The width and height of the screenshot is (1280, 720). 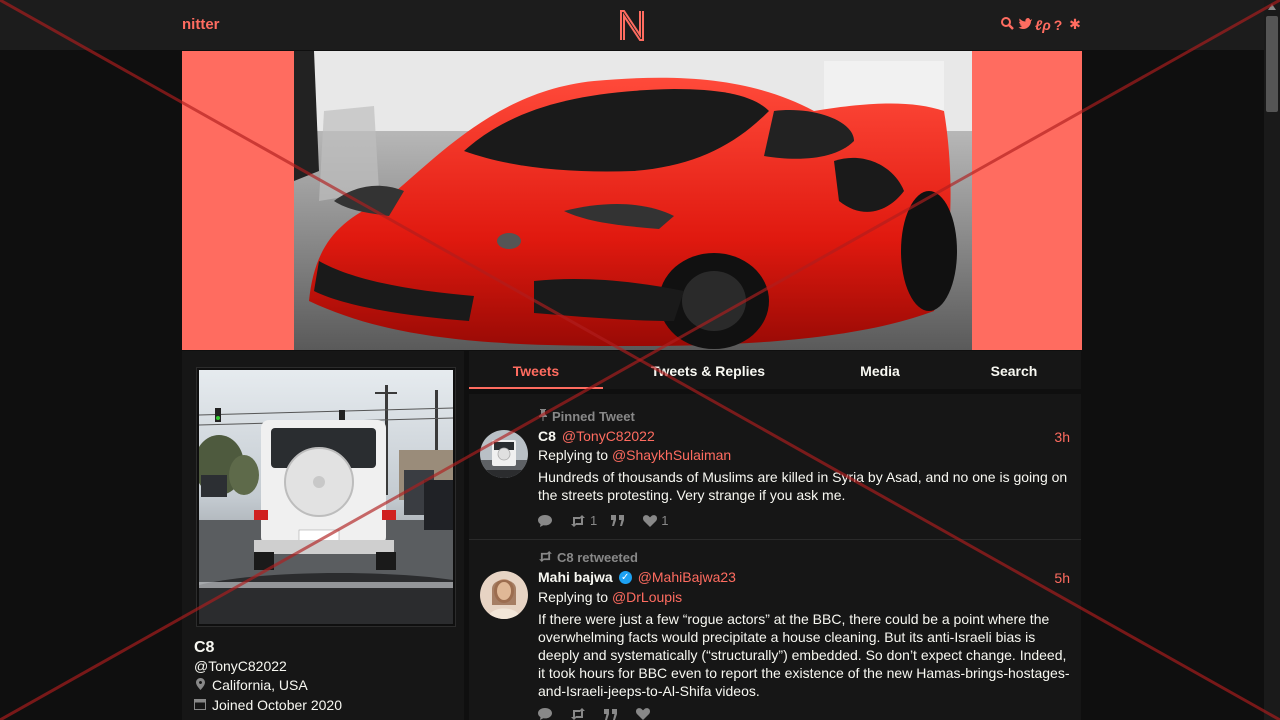 I want to click on pin-icon, so click(x=543, y=416).